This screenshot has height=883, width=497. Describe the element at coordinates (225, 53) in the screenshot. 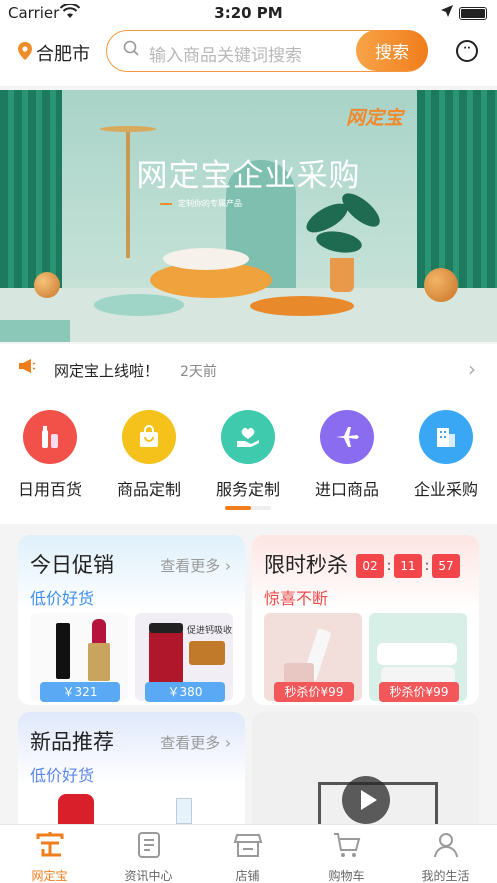

I see `search-input: 输入商品关键词搜索` at that location.